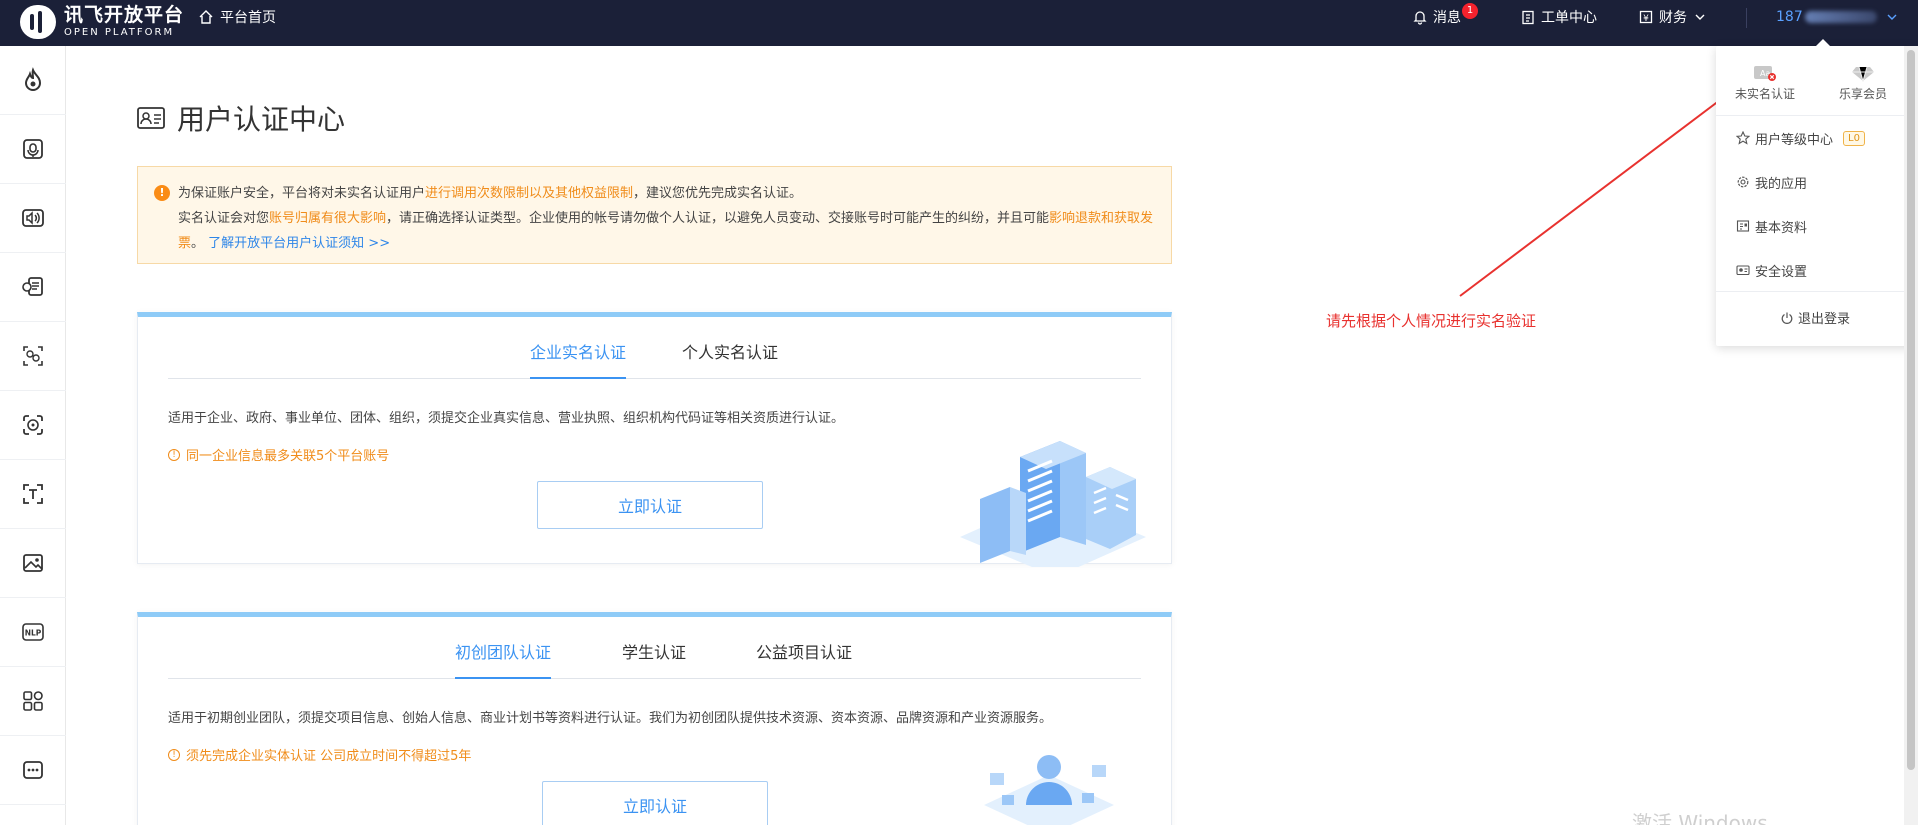 Image resolution: width=1918 pixels, height=825 pixels. What do you see at coordinates (1431, 321) in the screenshot?
I see `annotation-text: 请先根据个人情况进行实名验证` at bounding box center [1431, 321].